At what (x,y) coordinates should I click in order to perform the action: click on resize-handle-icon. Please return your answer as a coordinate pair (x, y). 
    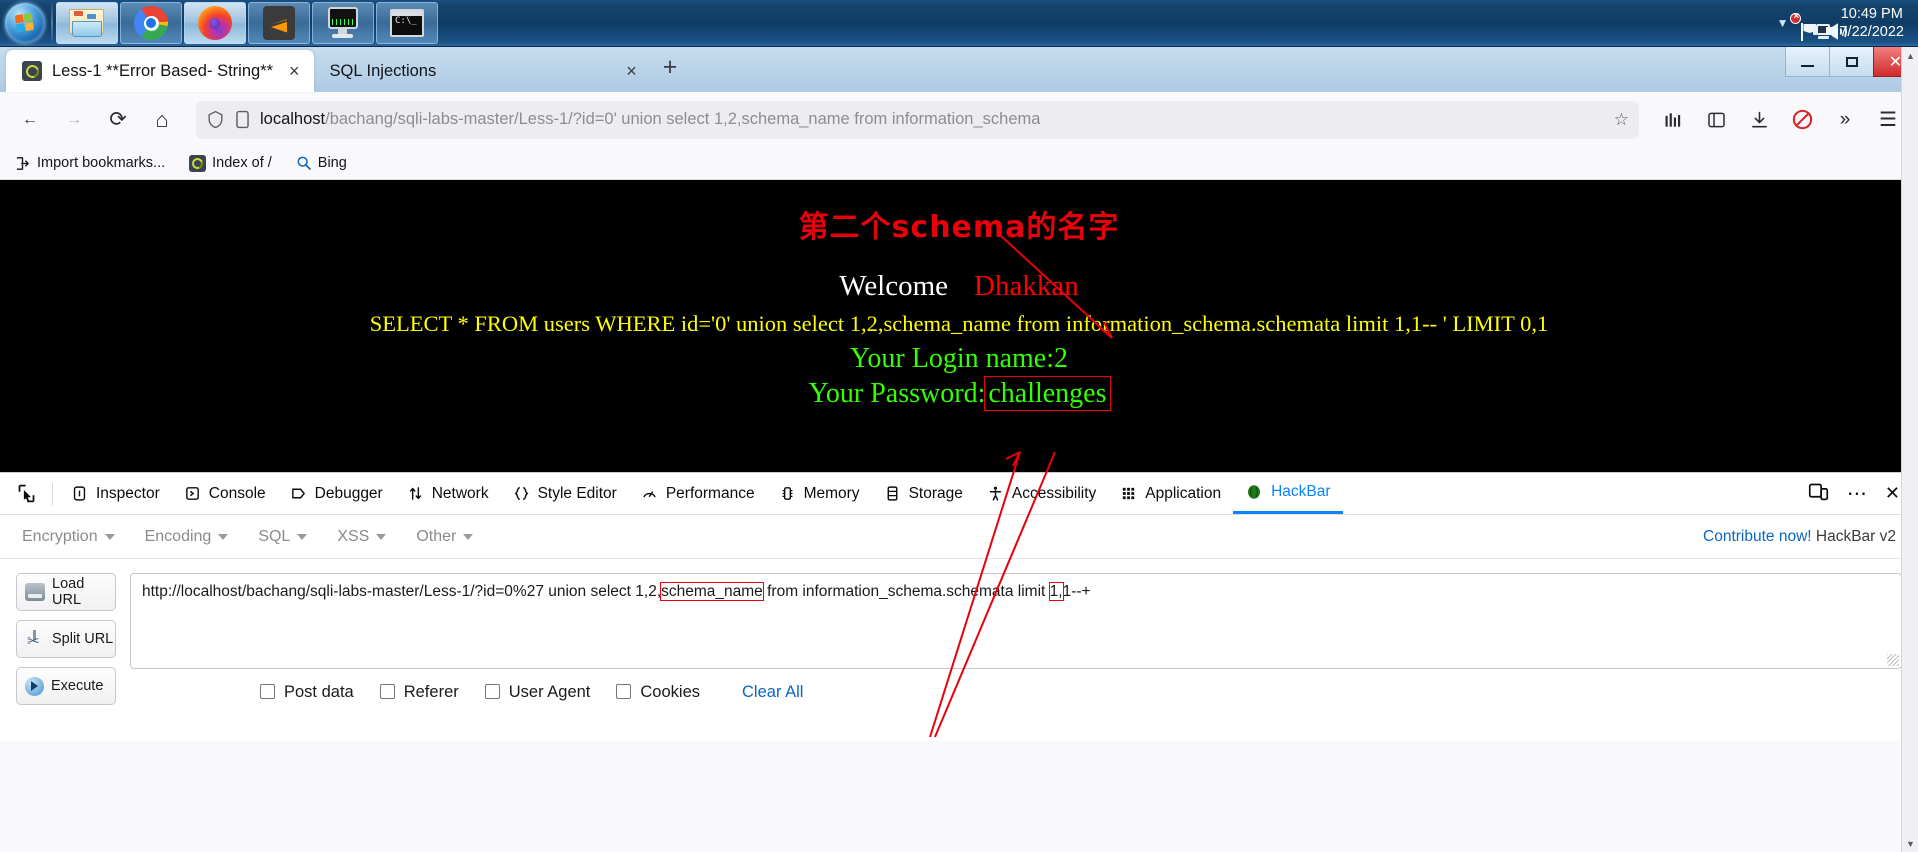
    Looking at the image, I should click on (1893, 660).